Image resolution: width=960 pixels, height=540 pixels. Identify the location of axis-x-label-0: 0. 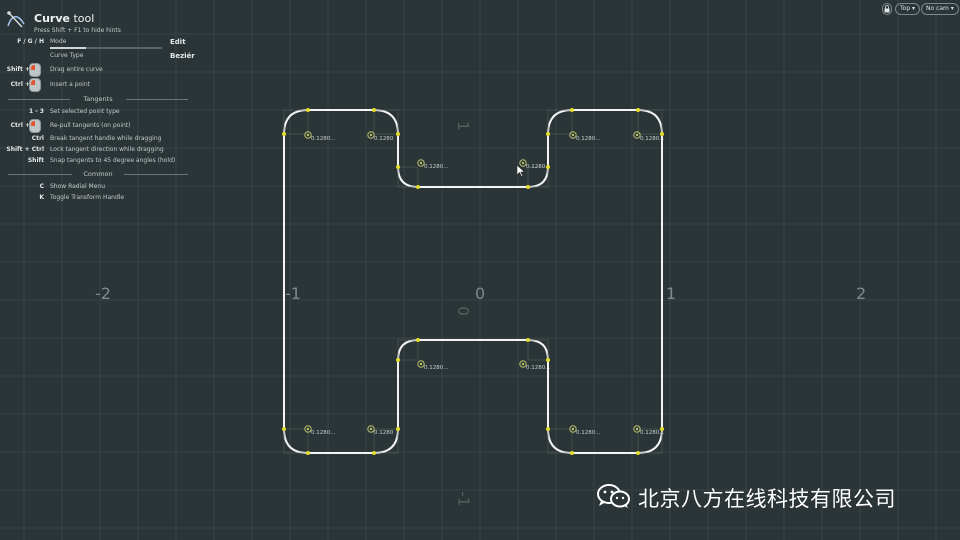
(480, 293).